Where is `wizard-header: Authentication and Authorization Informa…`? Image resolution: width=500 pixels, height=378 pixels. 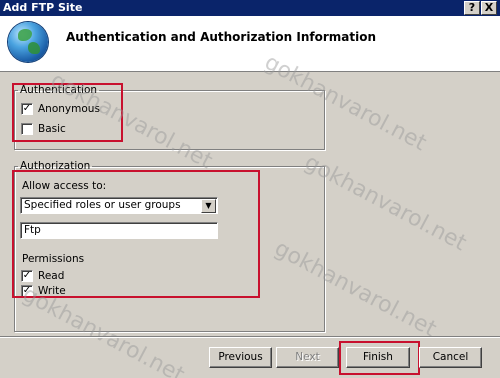 wizard-header: Authentication and Authorization Informa… is located at coordinates (250, 44).